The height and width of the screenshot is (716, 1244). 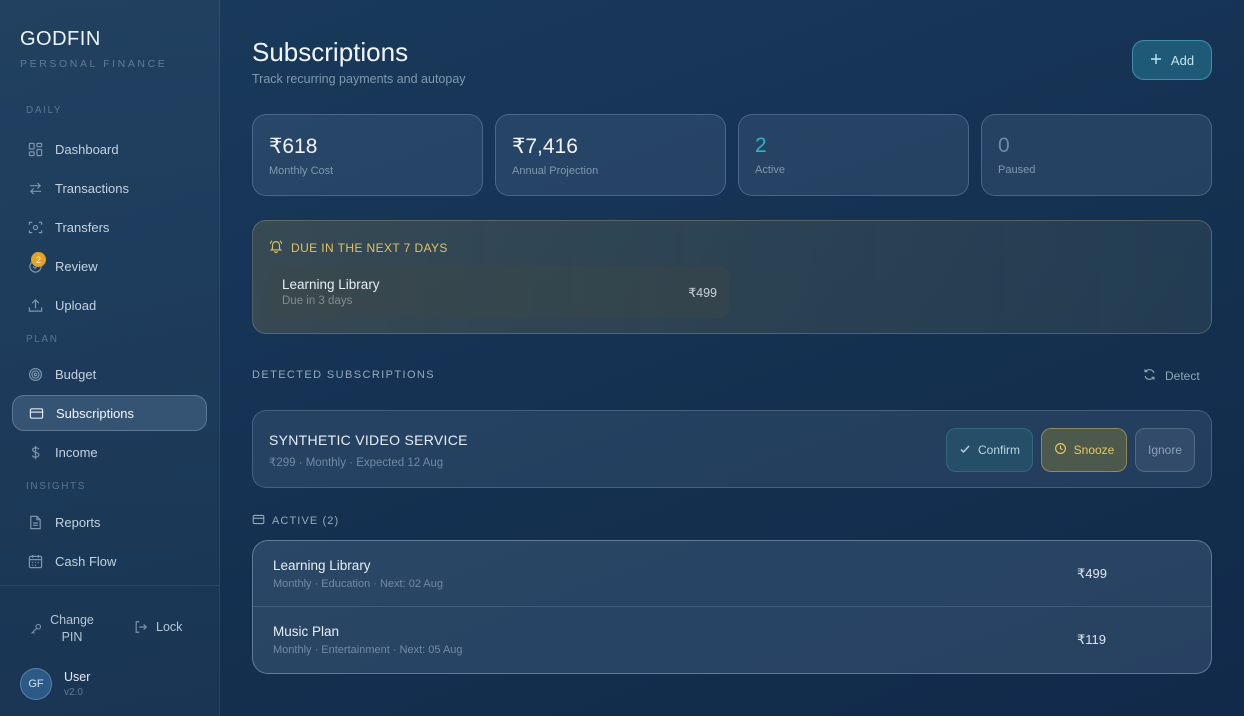 I want to click on sidebar-item-label: Transactions, so click(x=92, y=188).